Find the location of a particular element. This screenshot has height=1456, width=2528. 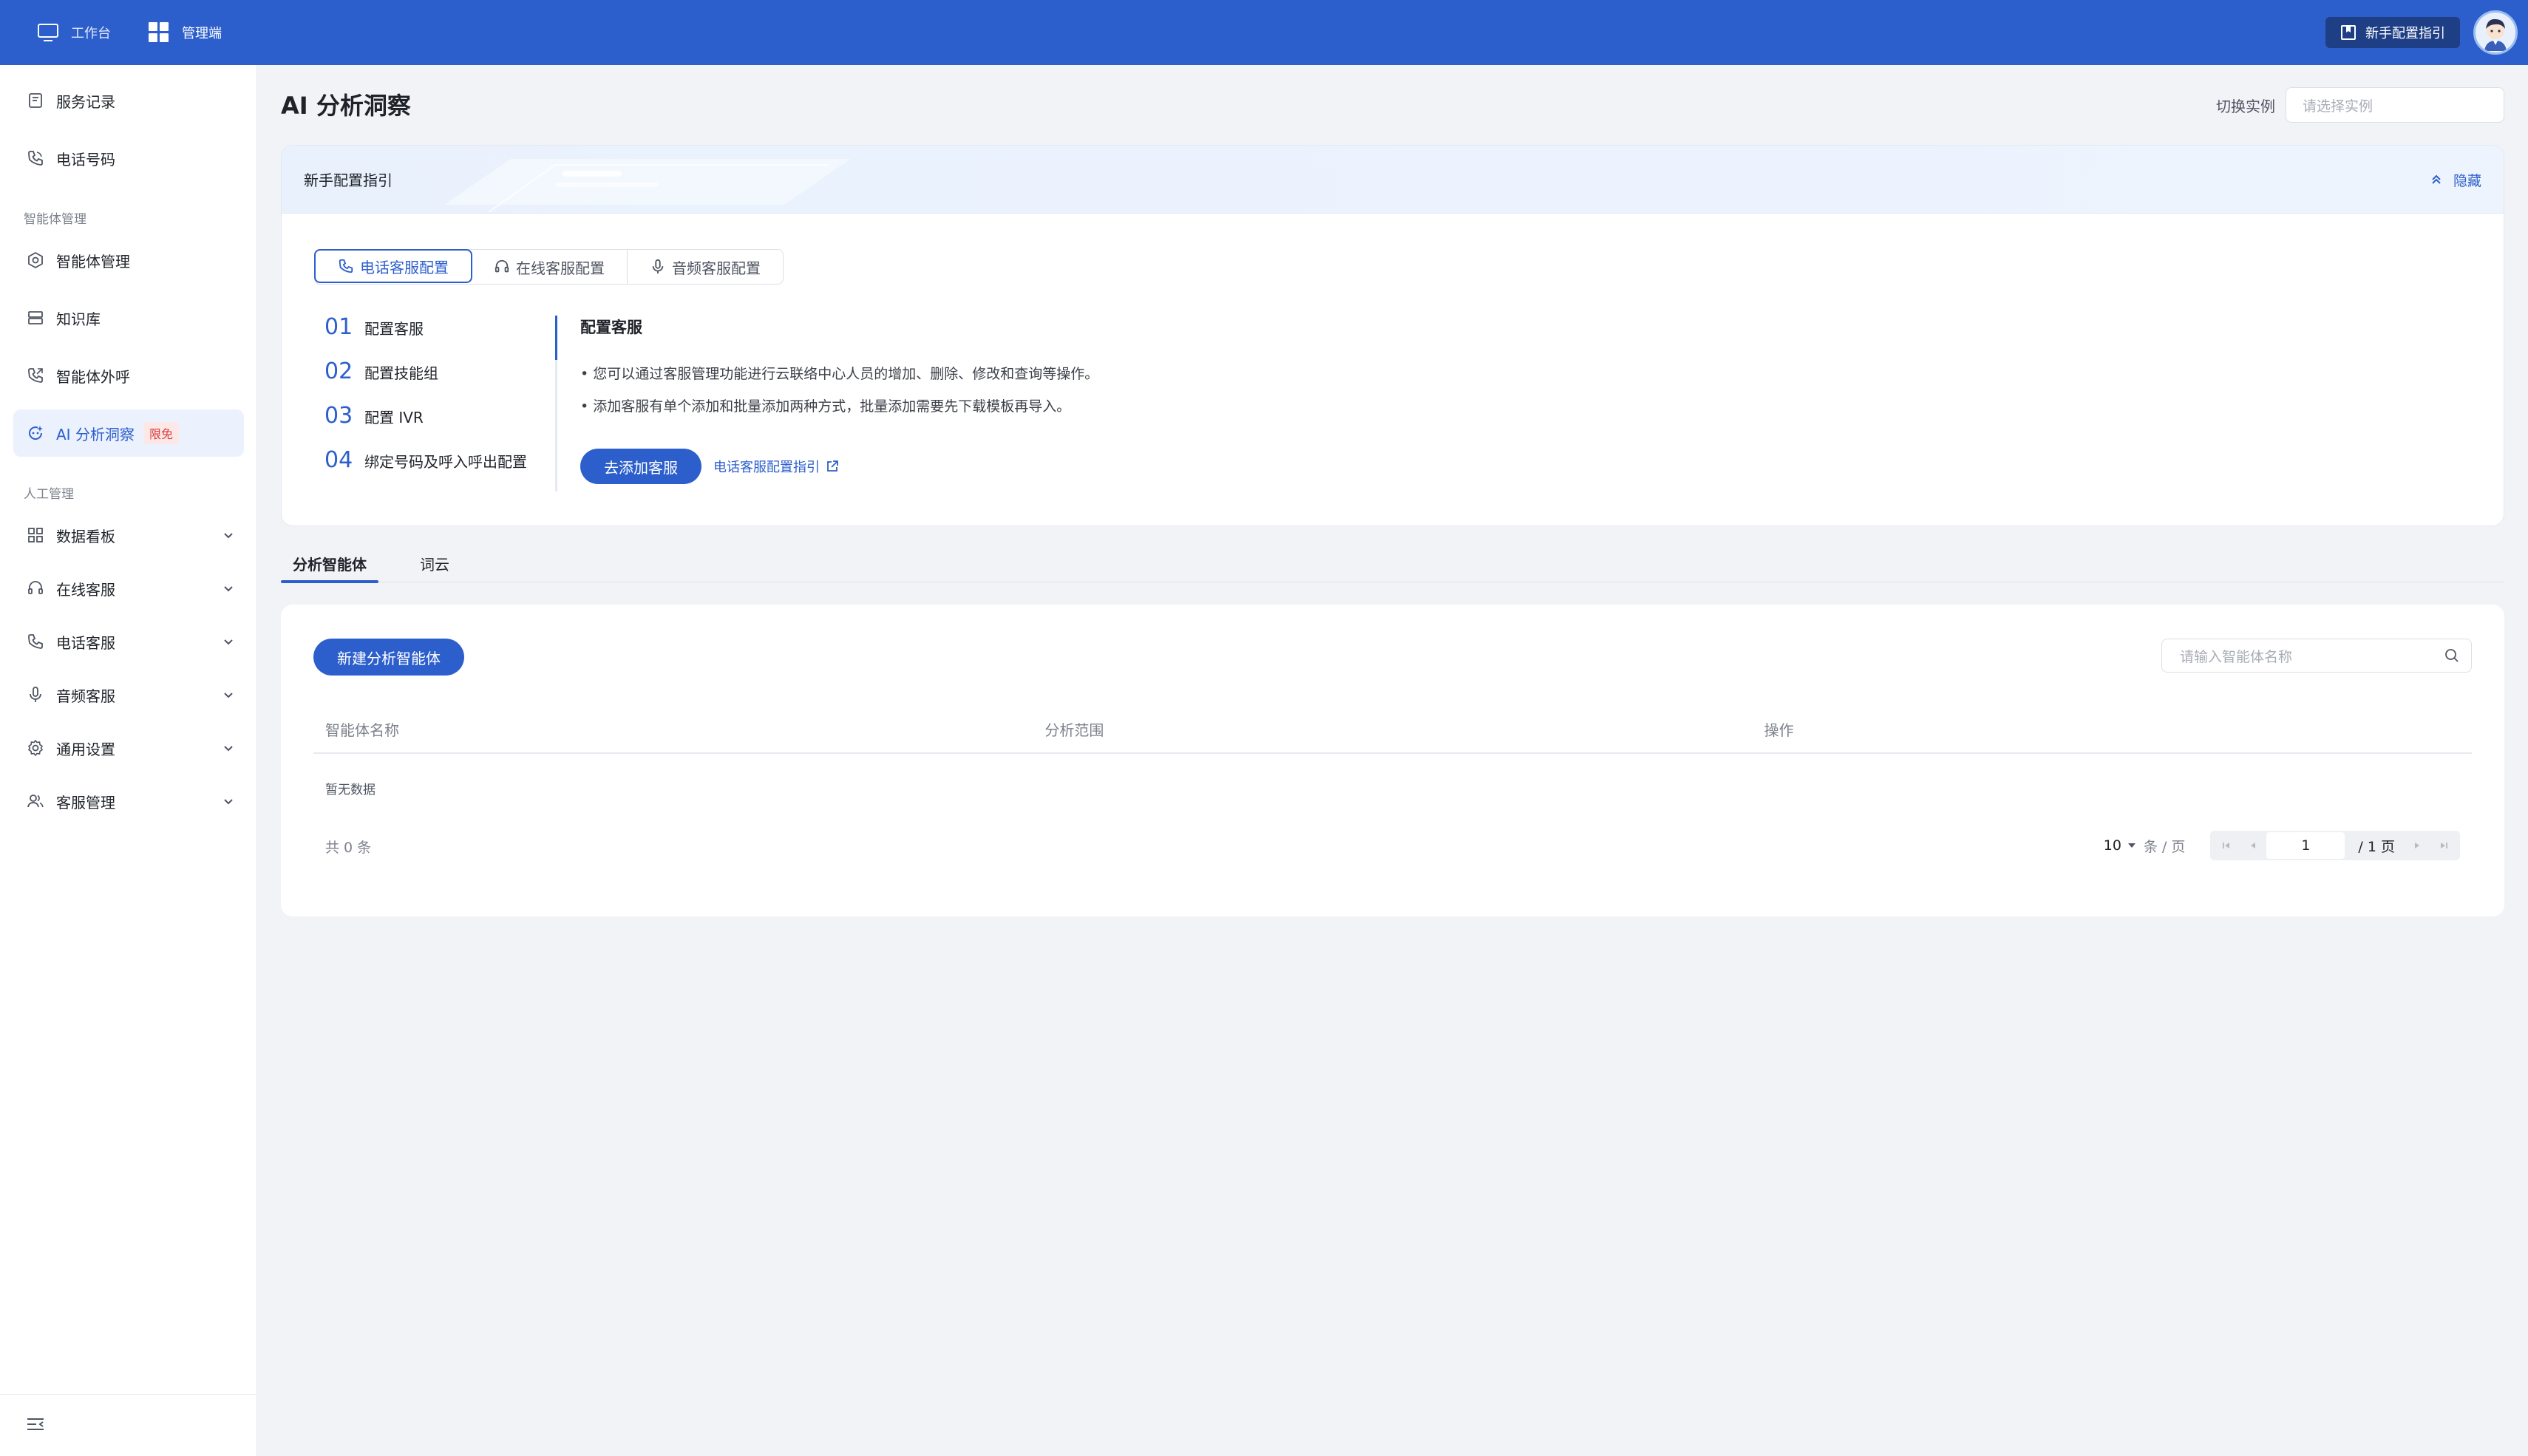

gear-icon is located at coordinates (35, 748).